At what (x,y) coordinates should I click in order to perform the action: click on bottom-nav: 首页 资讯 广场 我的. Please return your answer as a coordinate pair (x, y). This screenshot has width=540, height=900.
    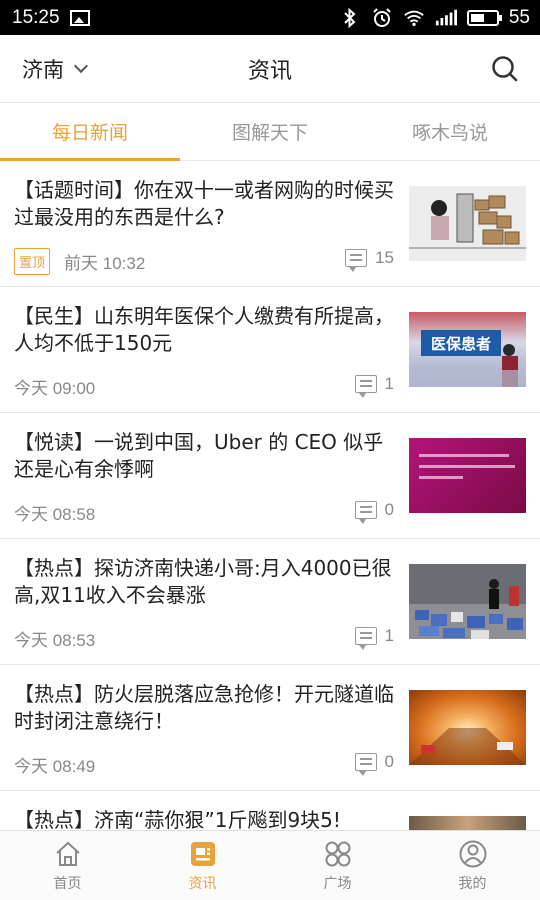
    Looking at the image, I should click on (270, 865).